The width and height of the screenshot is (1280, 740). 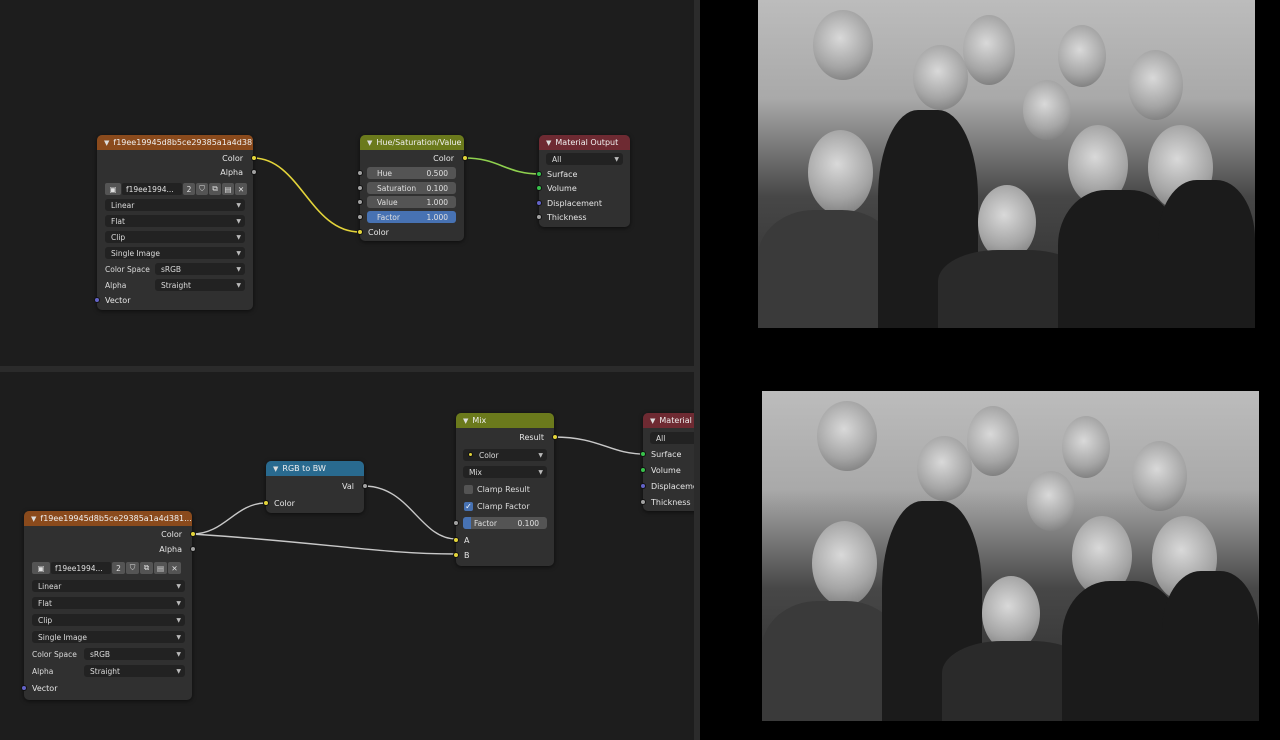 What do you see at coordinates (505, 420) in the screenshot?
I see `mix-header: ▼ Mix` at bounding box center [505, 420].